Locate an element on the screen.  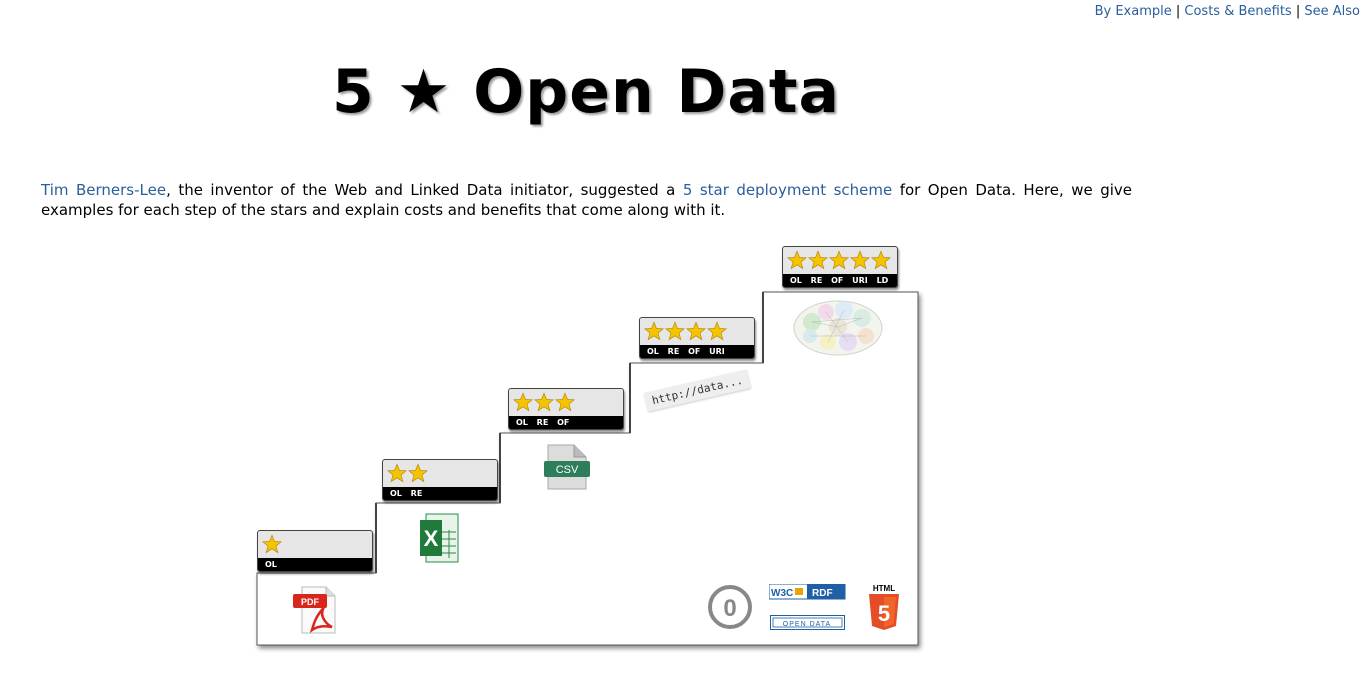
cc-zero-icon: 0 is located at coordinates (730, 607).